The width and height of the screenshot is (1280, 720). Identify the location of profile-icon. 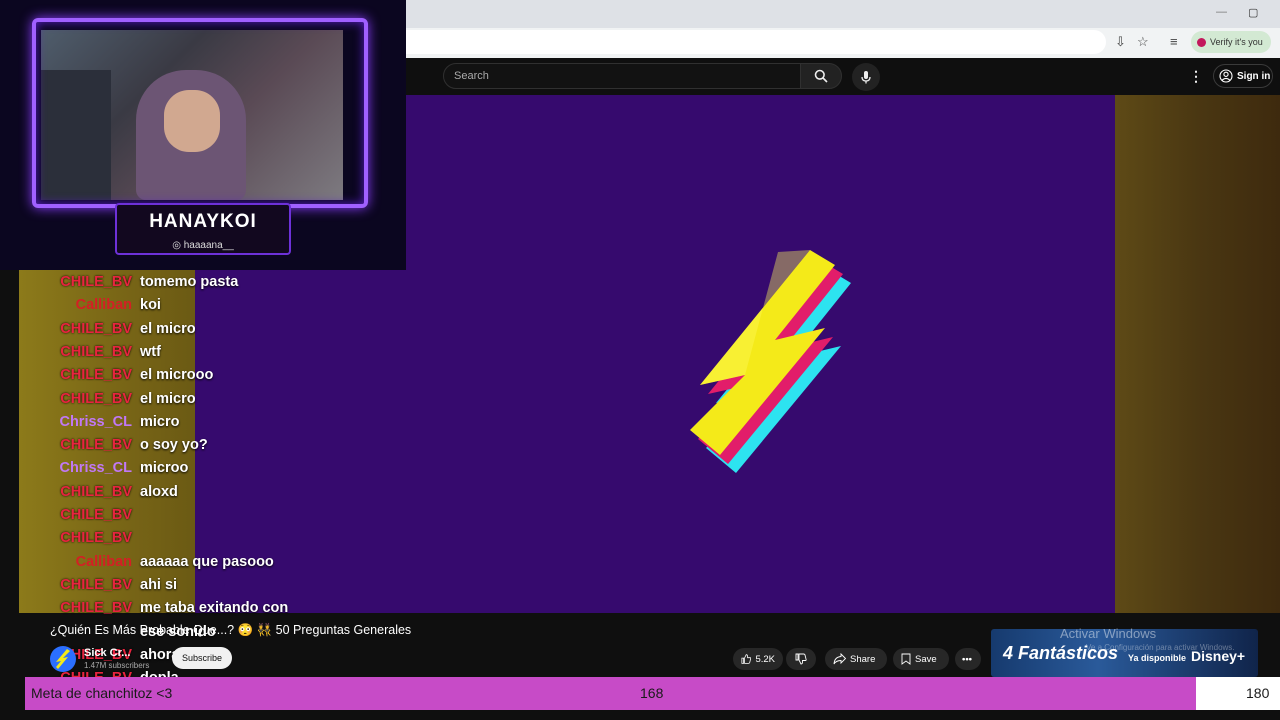
(1201, 42).